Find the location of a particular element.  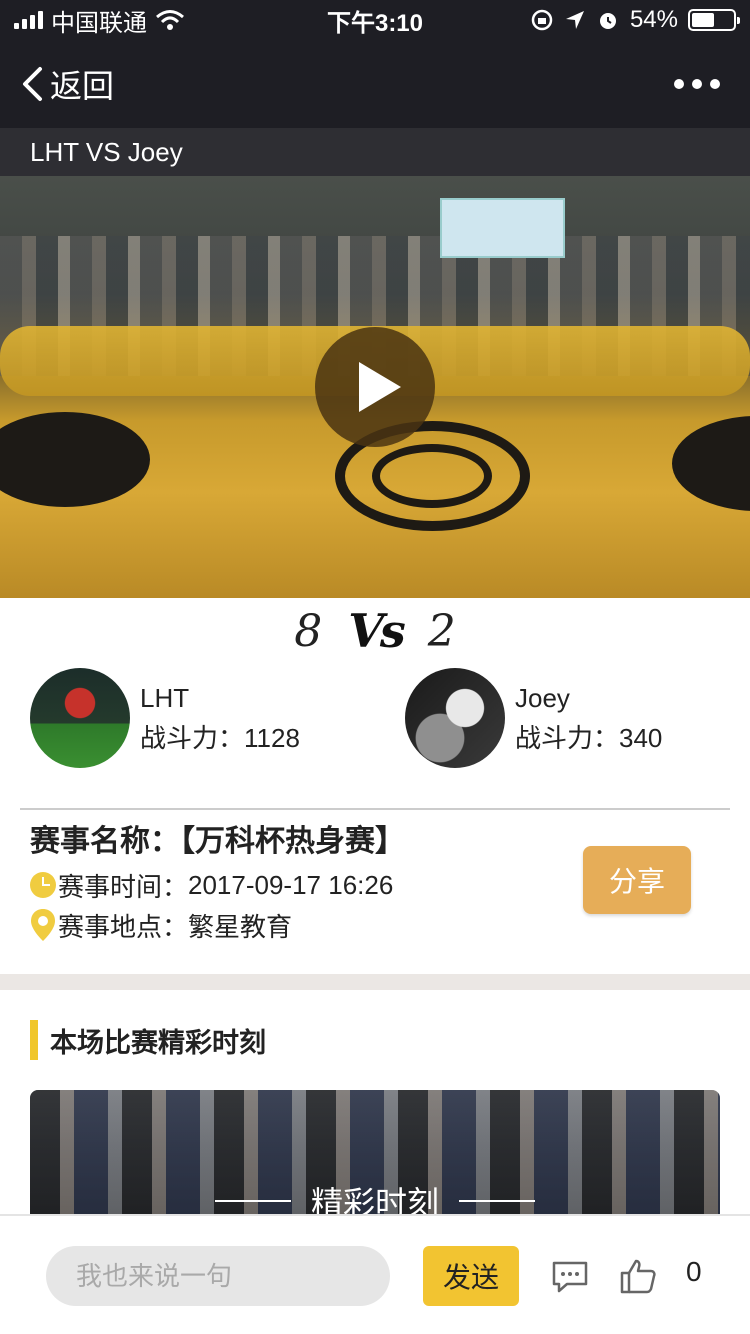

bottom-bar: 发送 0 is located at coordinates (375, 1274).